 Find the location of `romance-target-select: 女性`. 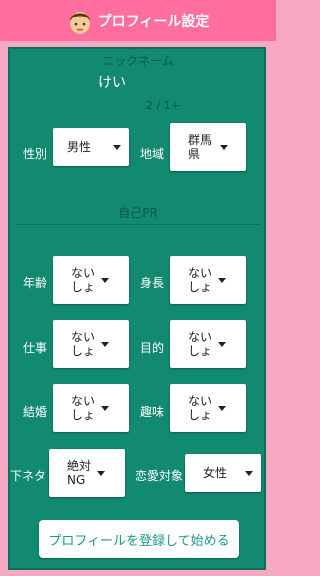

romance-target-select: 女性 is located at coordinates (223, 473).